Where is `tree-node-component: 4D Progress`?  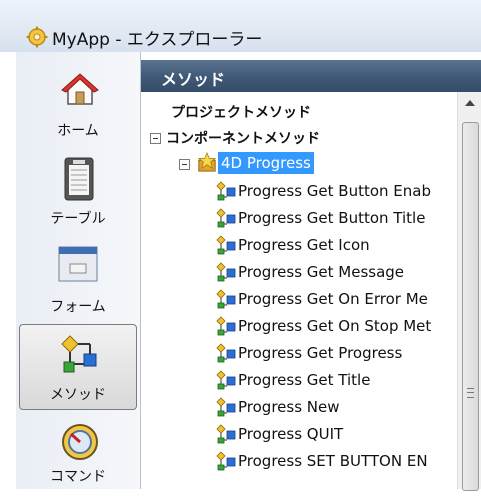 tree-node-component: 4D Progress is located at coordinates (299, 163).